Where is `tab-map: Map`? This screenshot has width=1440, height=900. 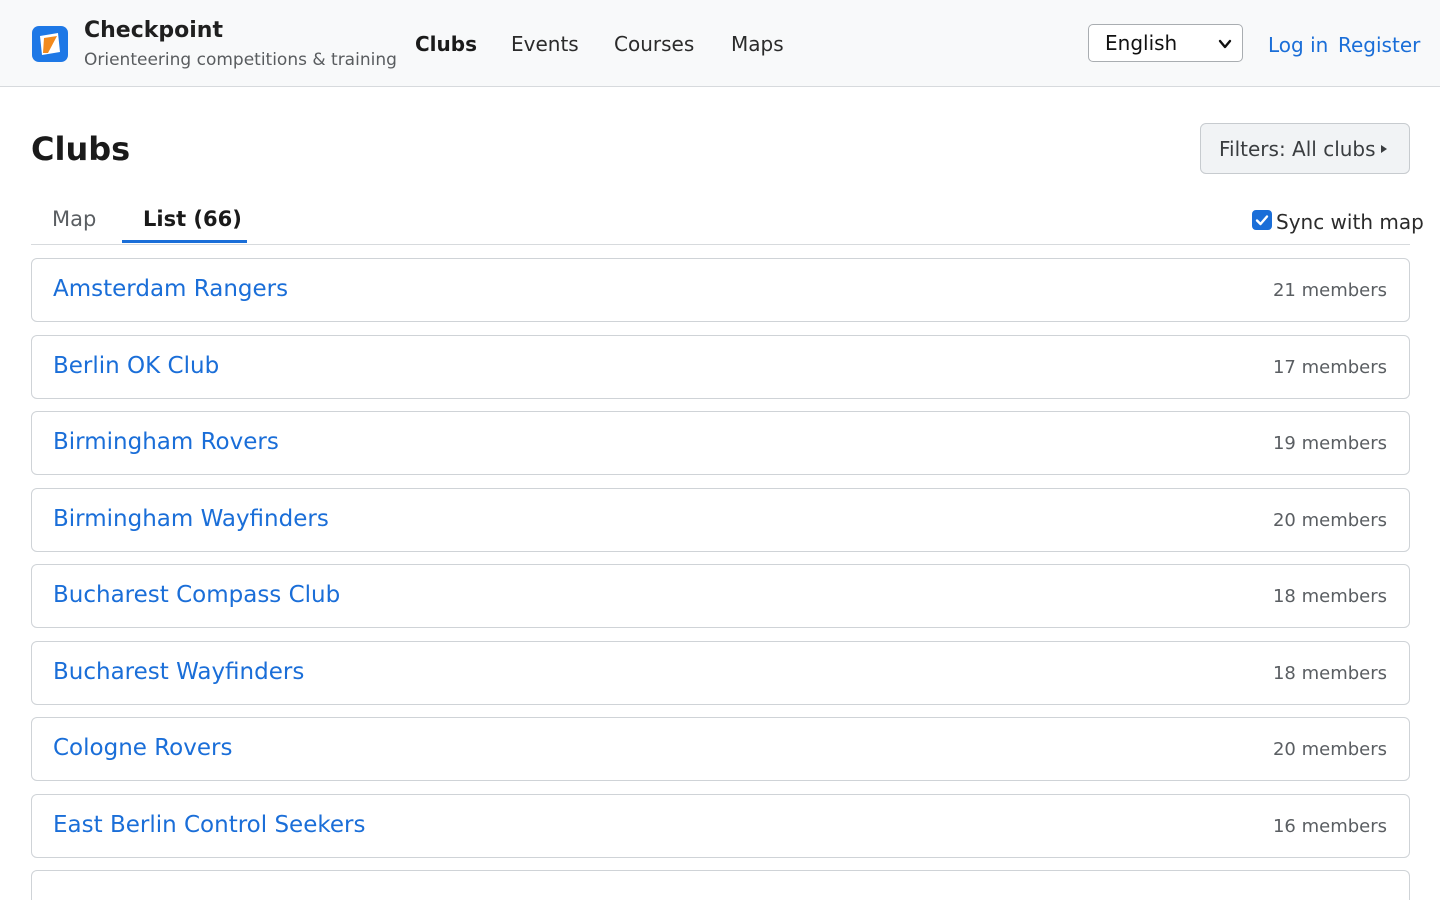 tab-map: Map is located at coordinates (74, 219).